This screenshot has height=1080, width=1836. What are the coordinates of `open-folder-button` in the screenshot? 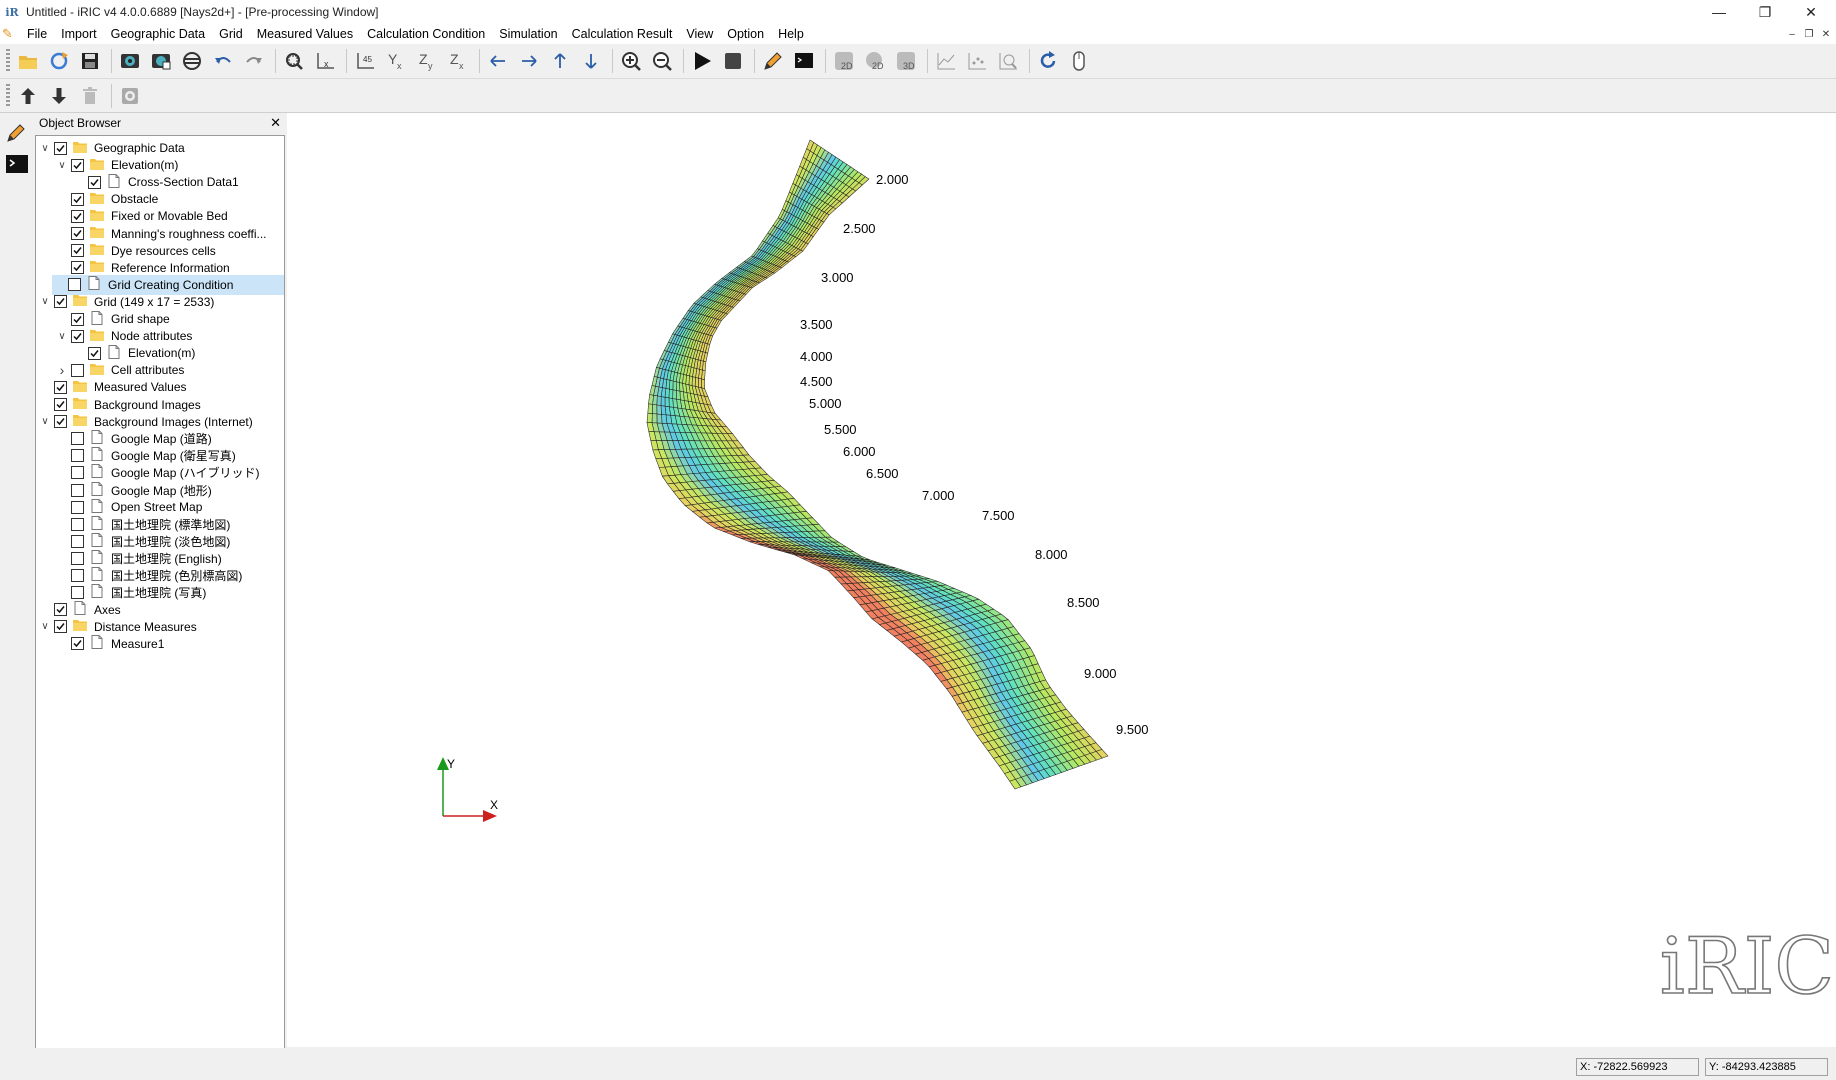 It's located at (28, 61).